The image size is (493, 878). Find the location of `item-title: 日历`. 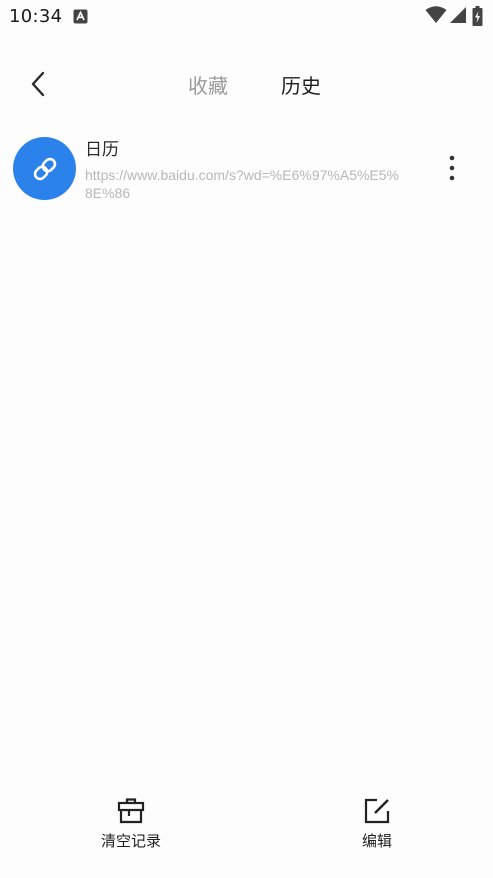

item-title: 日历 is located at coordinates (102, 150).